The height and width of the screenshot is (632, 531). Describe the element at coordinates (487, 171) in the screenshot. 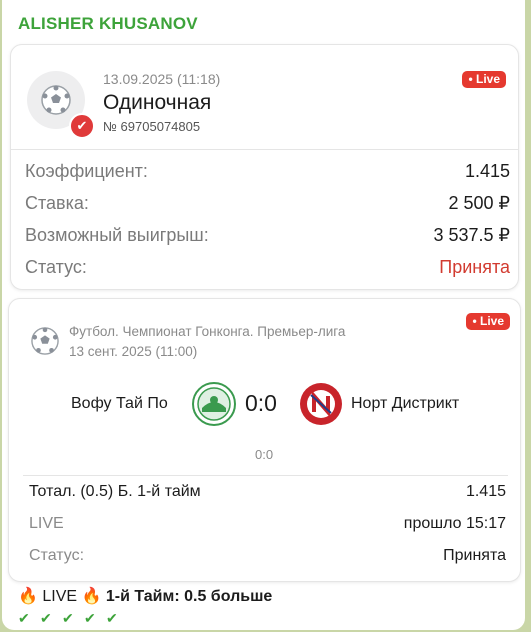

I see `odds-value: 1.415` at that location.